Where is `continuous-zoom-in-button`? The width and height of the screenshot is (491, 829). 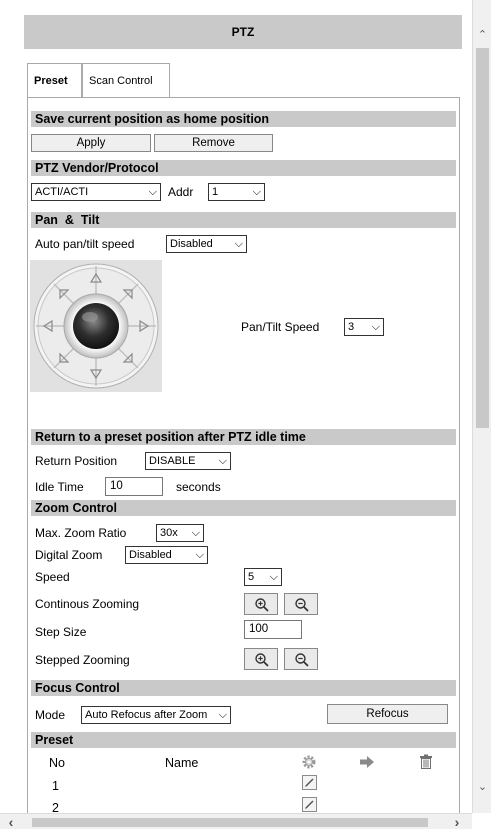
continuous-zoom-in-button is located at coordinates (261, 604).